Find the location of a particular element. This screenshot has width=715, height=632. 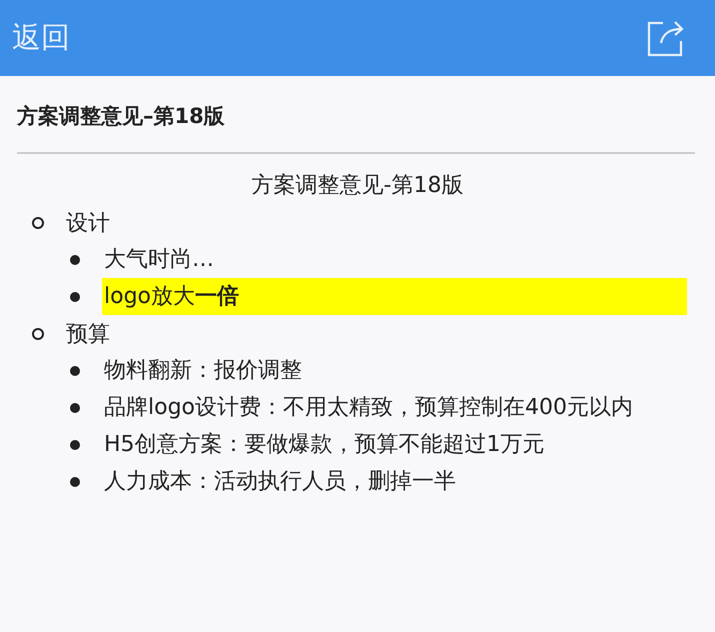

back-button: 返回 is located at coordinates (41, 38).